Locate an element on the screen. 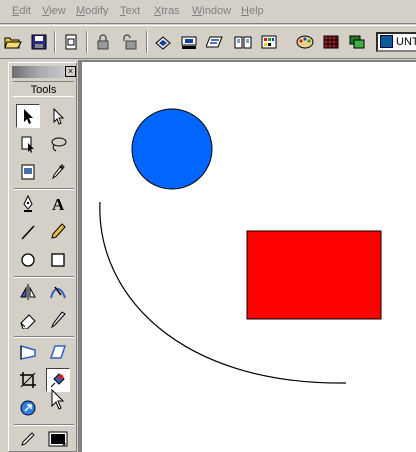 Image resolution: width=416 pixels, height=452 pixels. crop-icon is located at coordinates (28, 380).